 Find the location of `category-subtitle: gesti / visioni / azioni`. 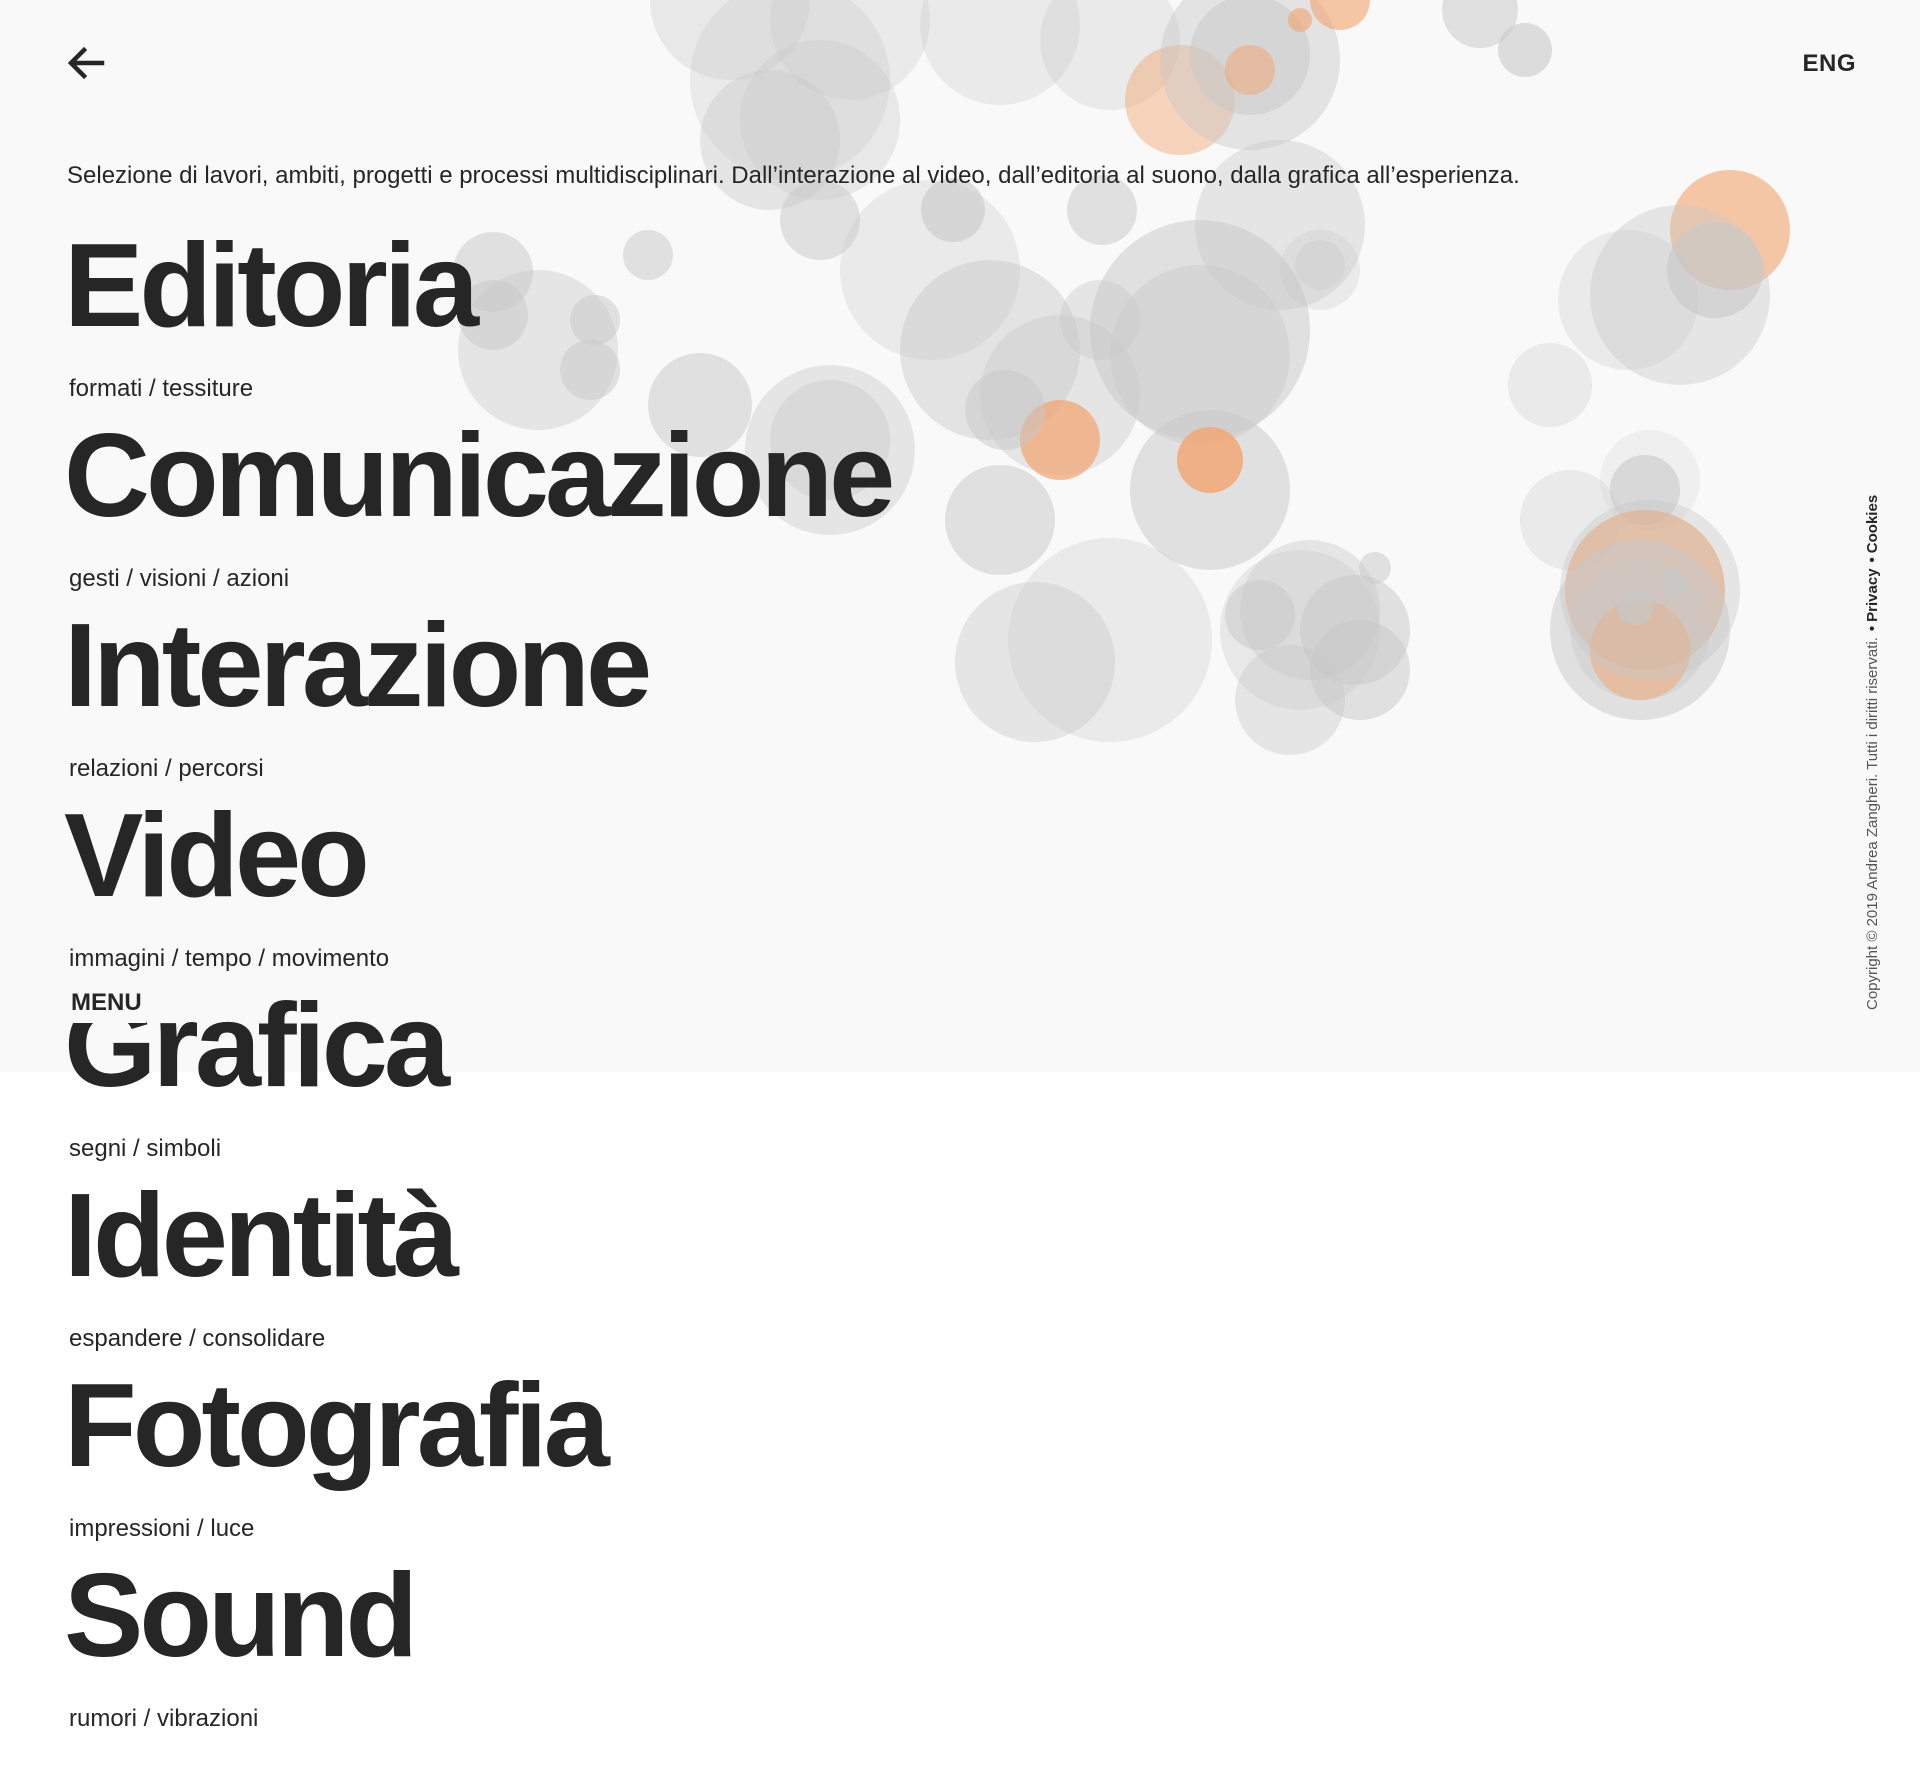

category-subtitle: gesti / visioni / azioni is located at coordinates (179, 578).